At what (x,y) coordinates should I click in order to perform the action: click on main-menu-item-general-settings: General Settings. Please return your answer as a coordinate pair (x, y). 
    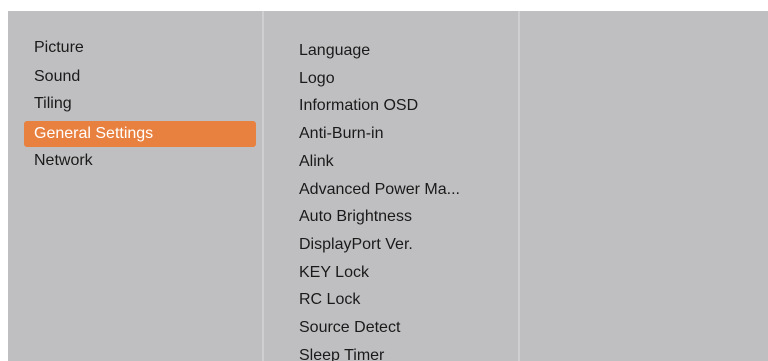
    Looking at the image, I should click on (140, 134).